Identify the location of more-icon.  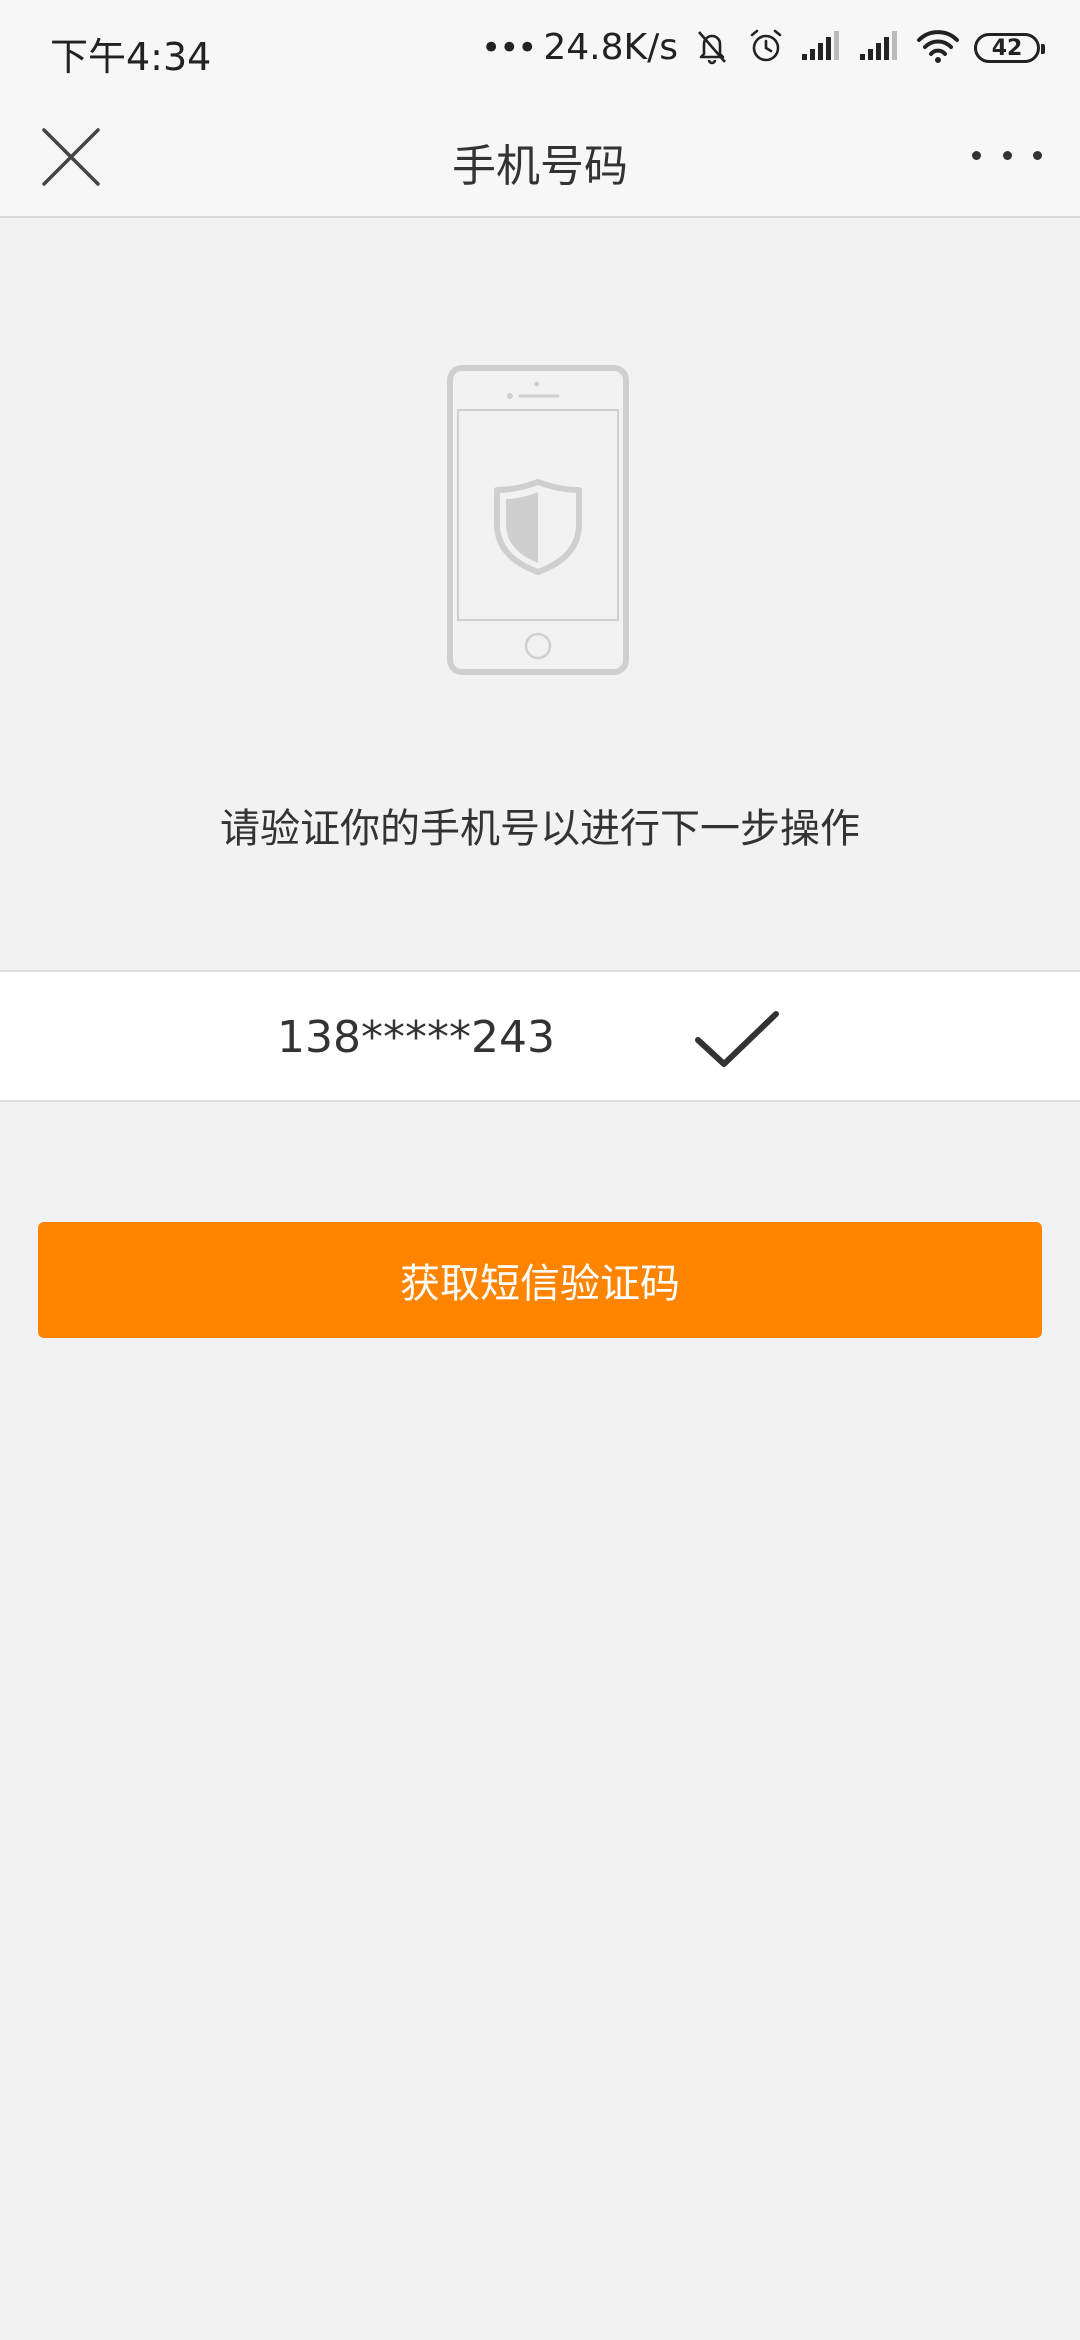
(1007, 155).